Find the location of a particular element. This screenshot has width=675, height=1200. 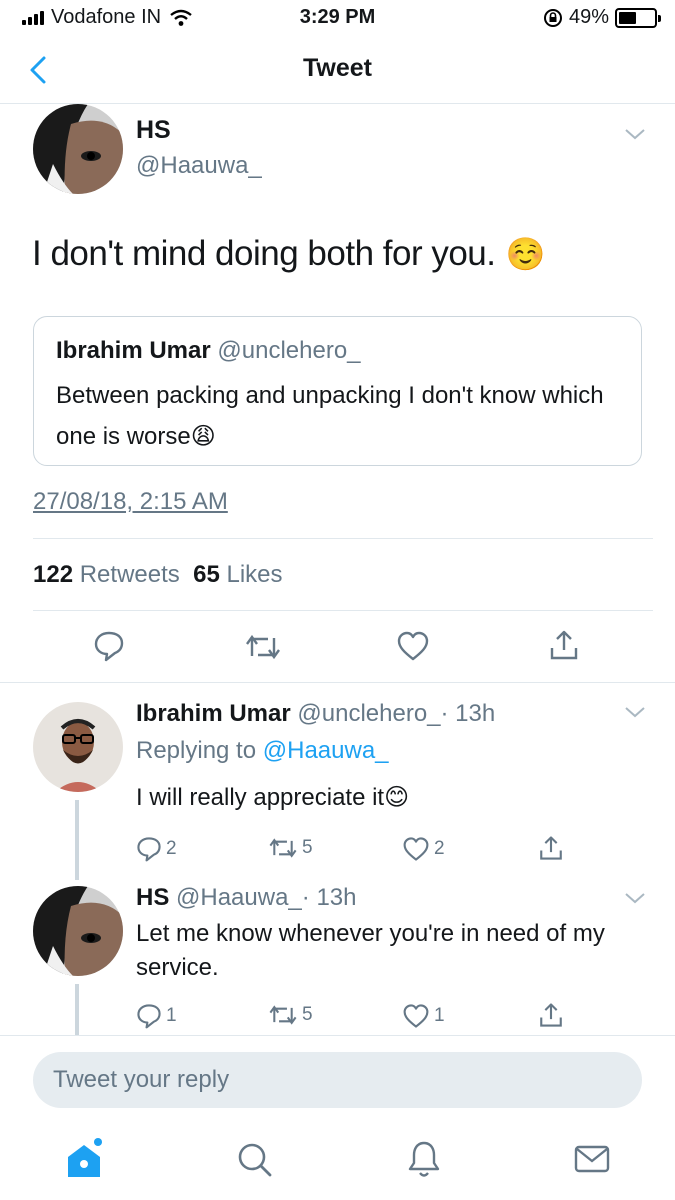

reply-header: HS @Haauwa_· 13h is located at coordinates (246, 898).